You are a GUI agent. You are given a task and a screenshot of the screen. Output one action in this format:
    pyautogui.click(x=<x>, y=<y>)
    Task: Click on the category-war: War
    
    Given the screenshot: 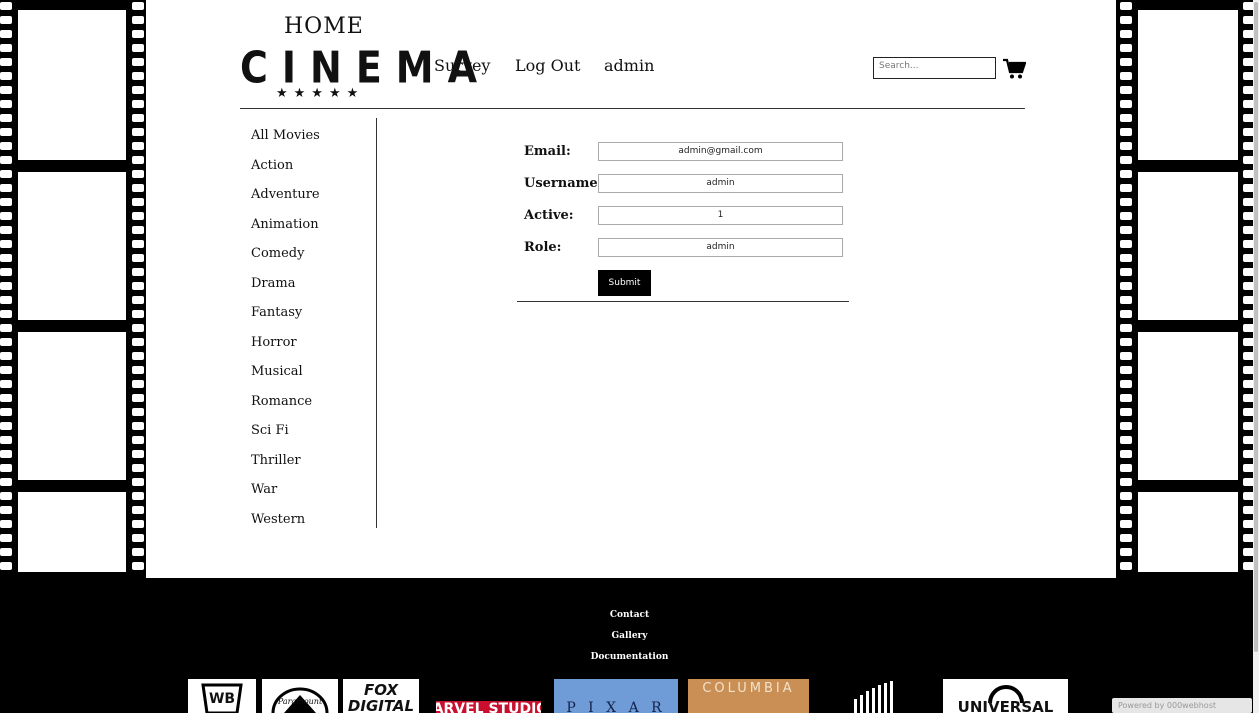 What is the action you would take?
    pyautogui.click(x=285, y=495)
    